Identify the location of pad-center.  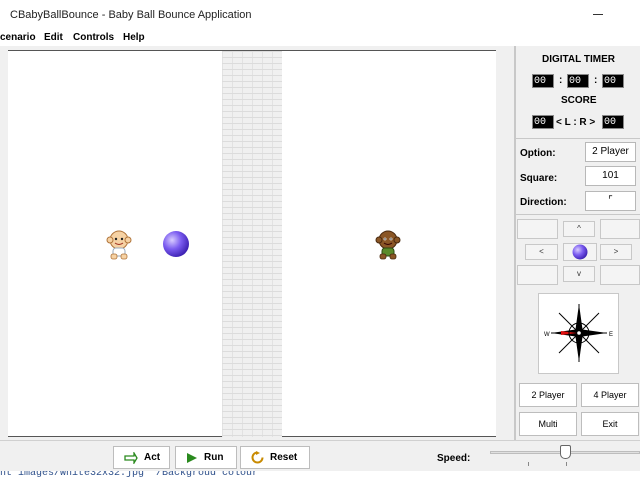
(580, 252).